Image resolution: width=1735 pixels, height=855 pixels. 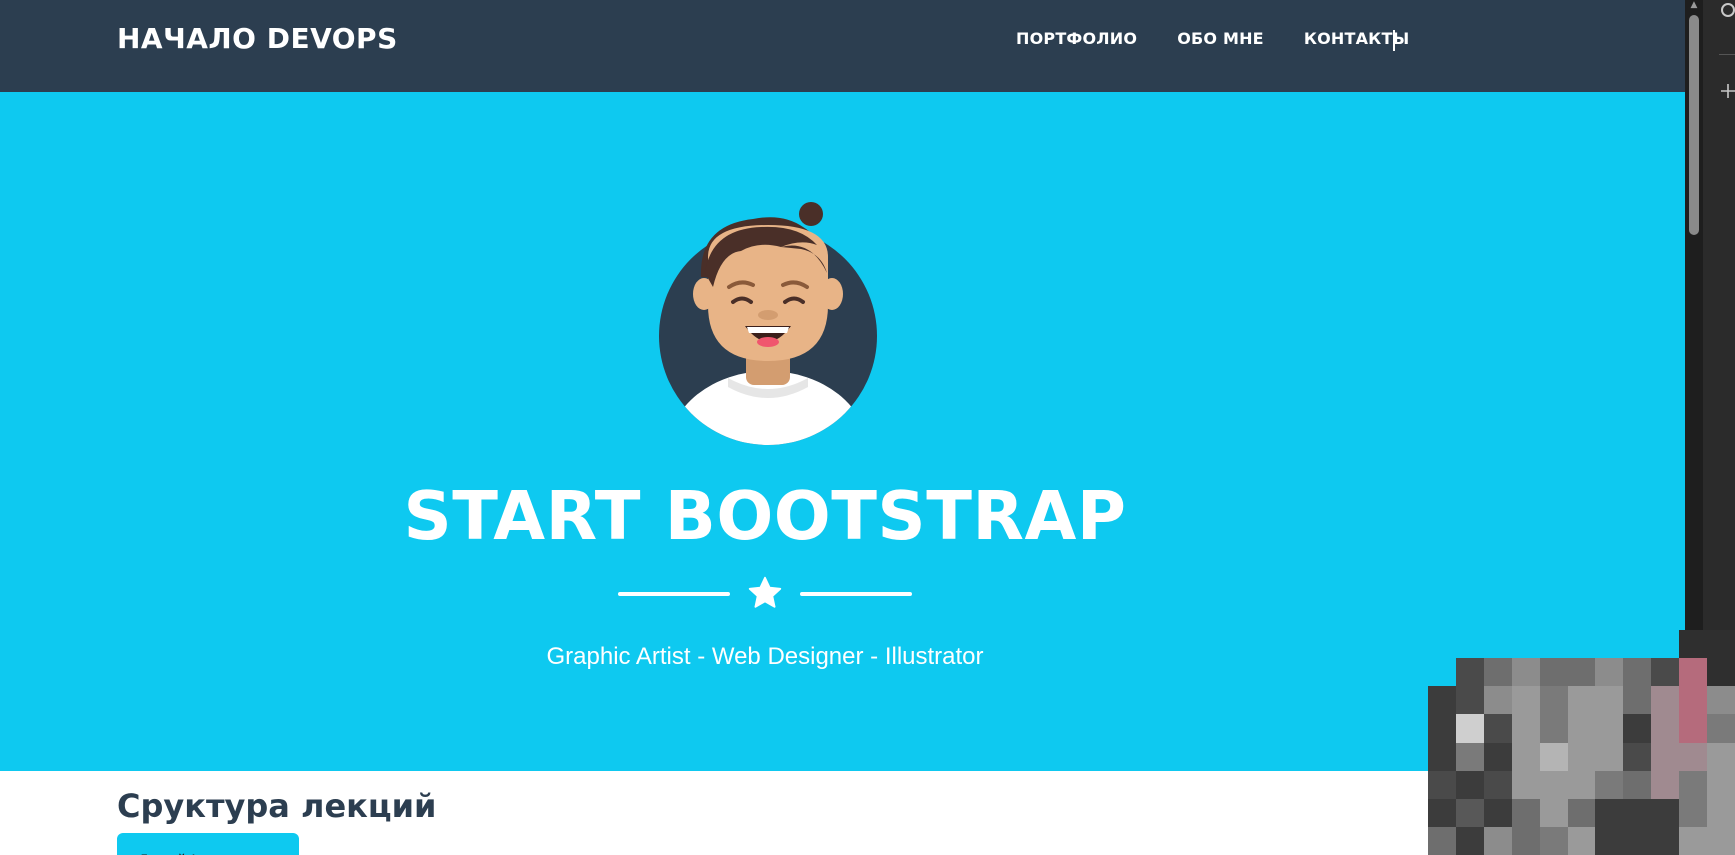 What do you see at coordinates (208, 844) in the screenshot?
I see `lecture-1-button: Лекций 1 - ветвление` at bounding box center [208, 844].